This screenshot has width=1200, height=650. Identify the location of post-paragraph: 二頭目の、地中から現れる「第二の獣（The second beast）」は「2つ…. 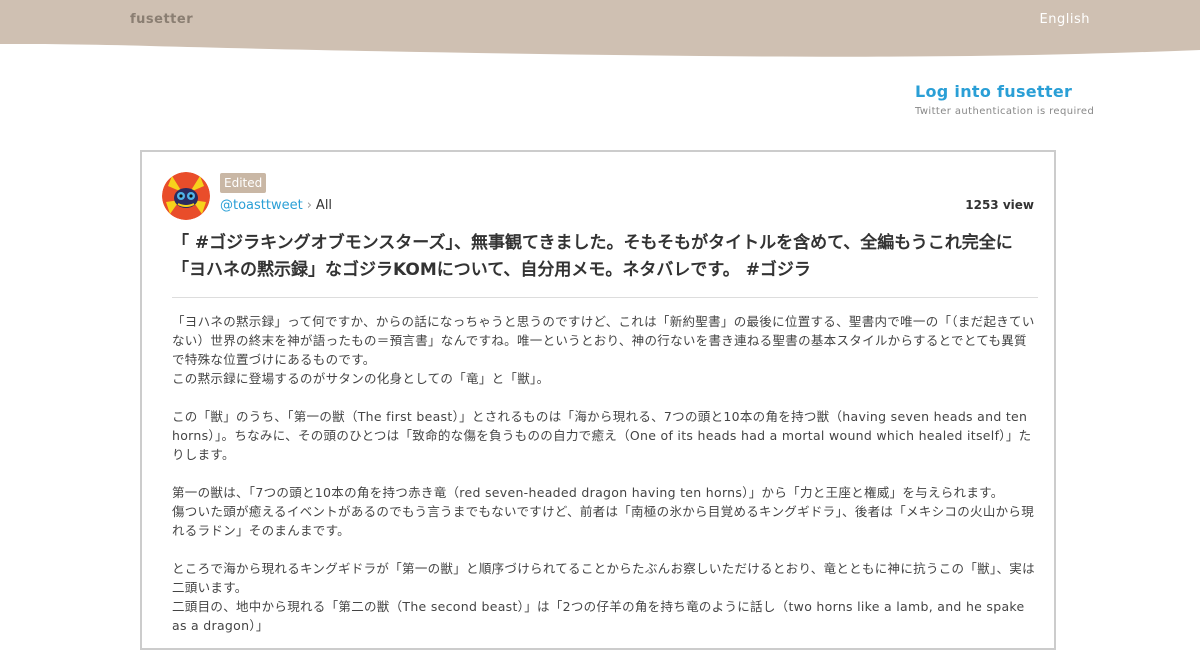
(598, 616).